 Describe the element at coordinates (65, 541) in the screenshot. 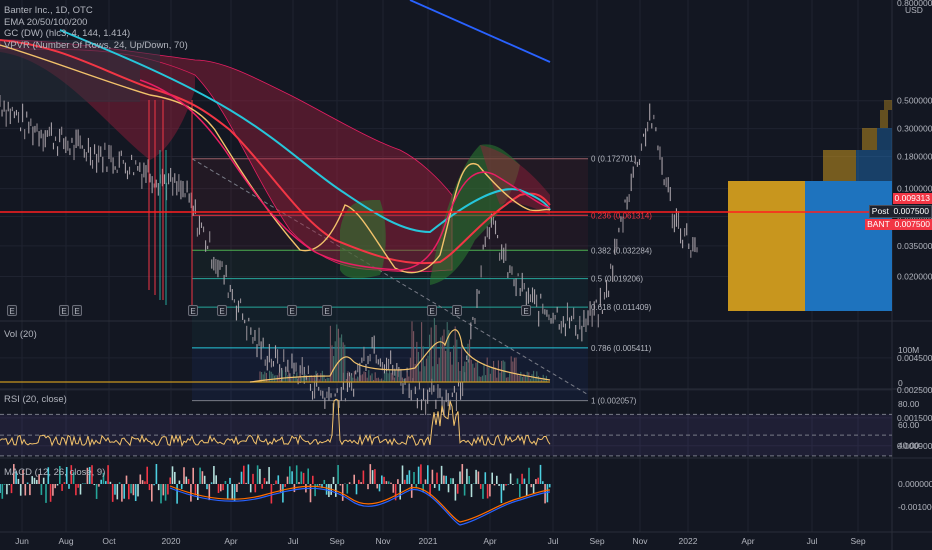

I see `time-axis-label: Aug` at that location.